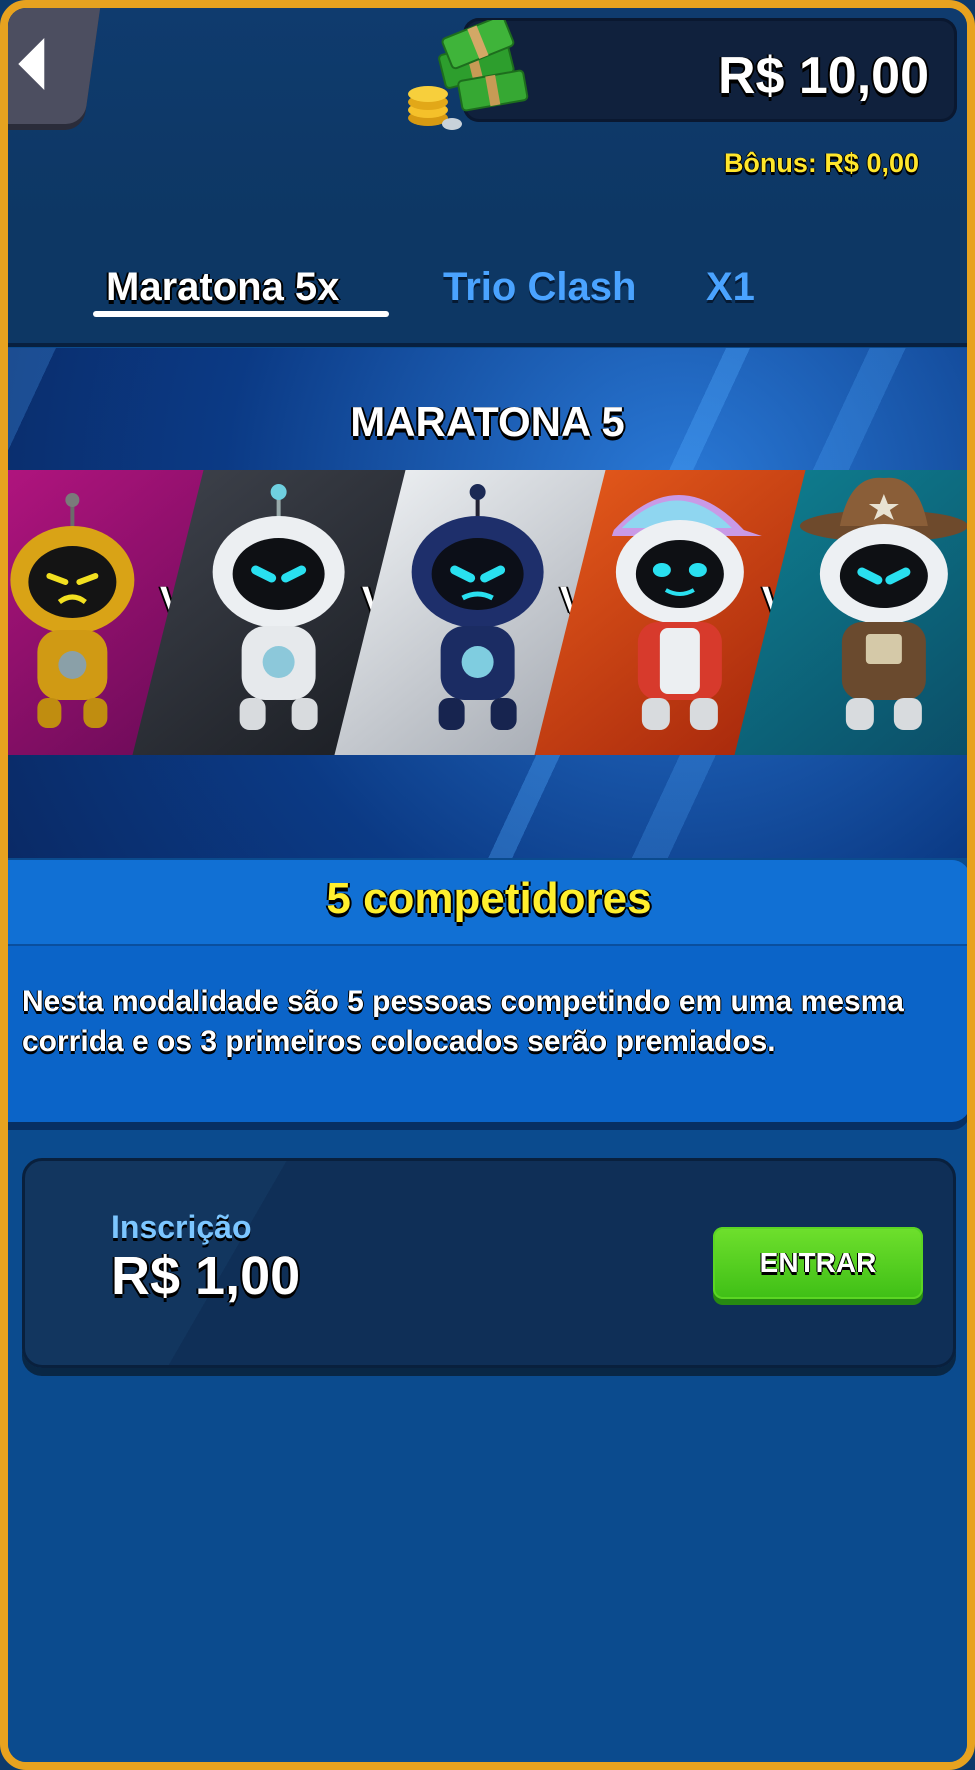 The image size is (975, 1770). Describe the element at coordinates (487, 421) in the screenshot. I see `banner-title: MARATONA 5` at that location.